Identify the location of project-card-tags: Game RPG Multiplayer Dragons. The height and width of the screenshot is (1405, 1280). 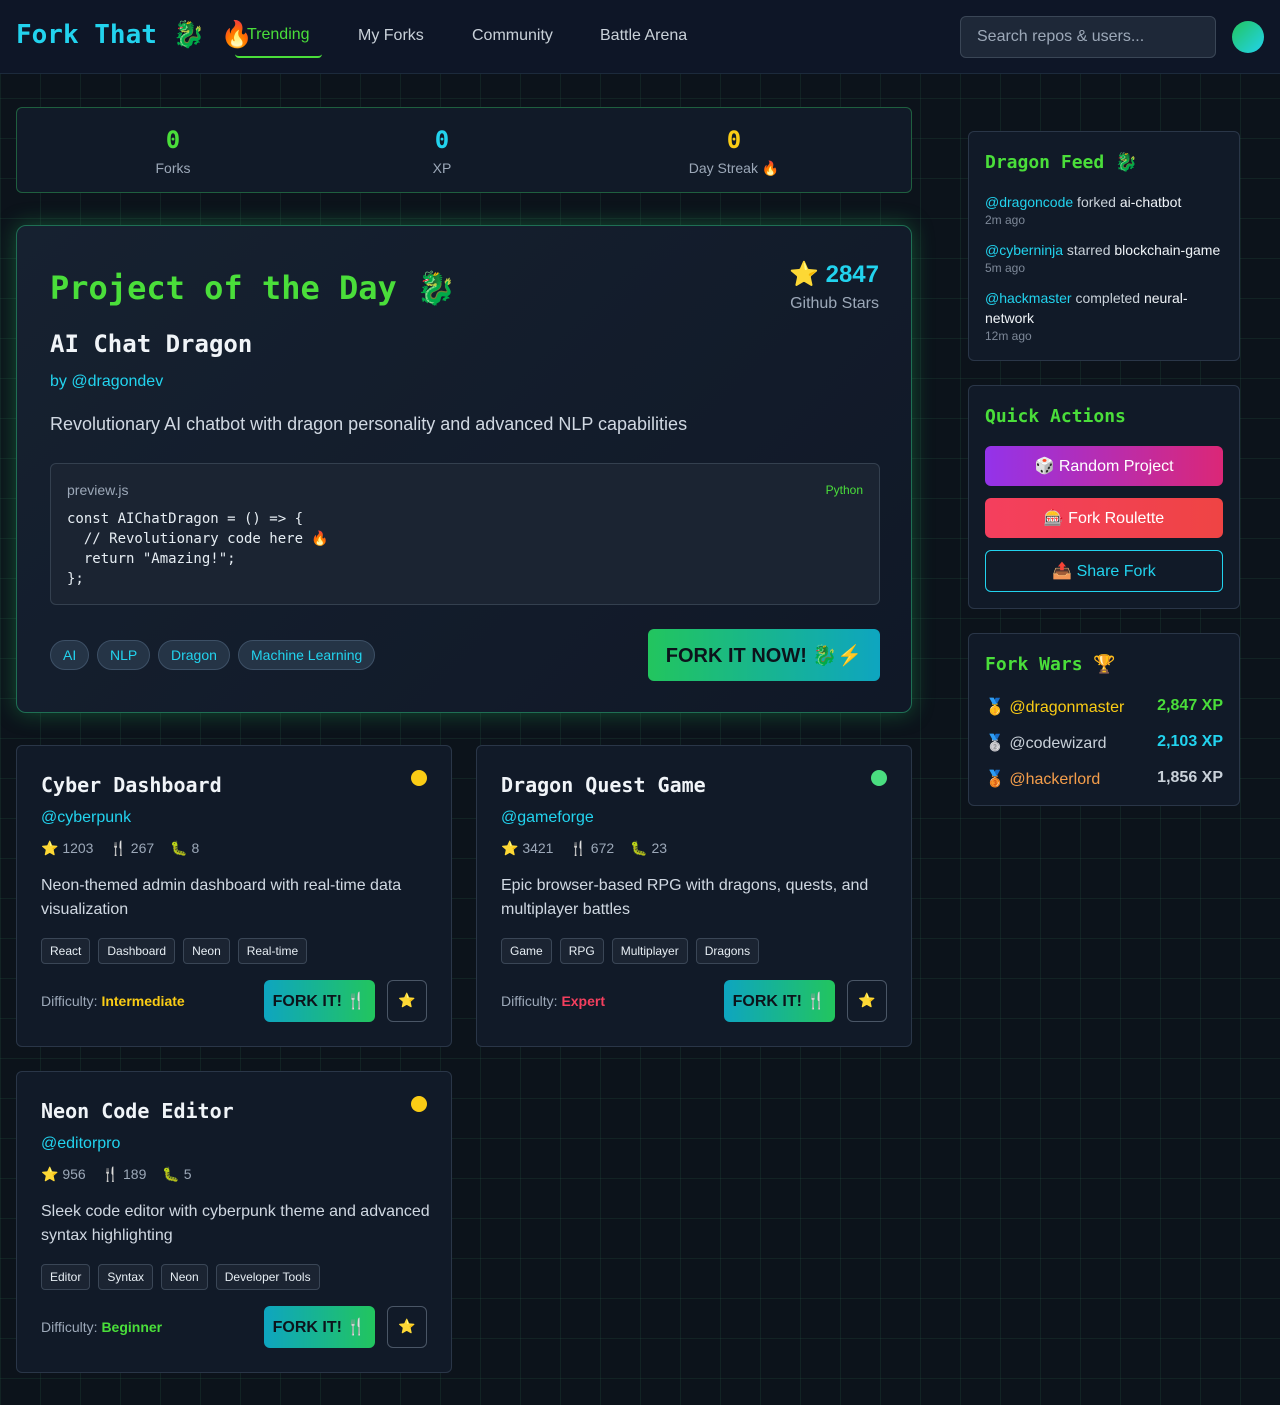
(630, 951).